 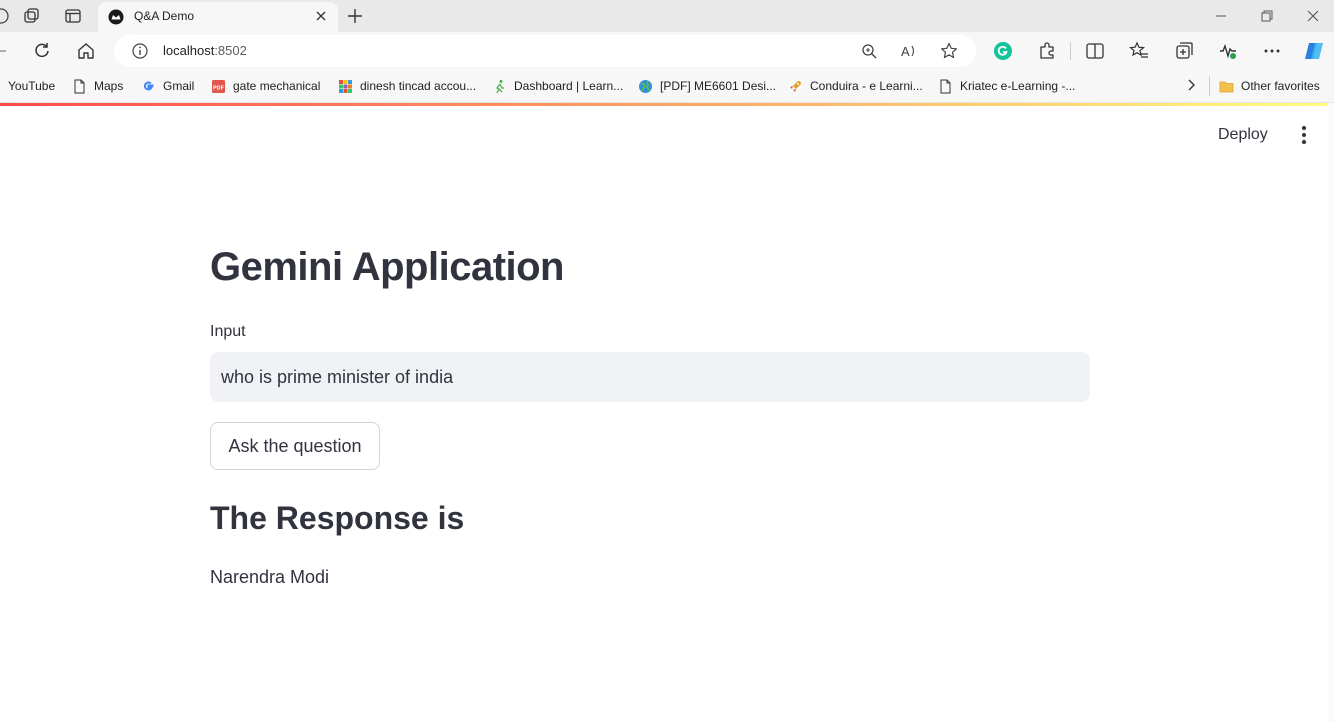 What do you see at coordinates (1221, 16) in the screenshot?
I see `minimize-icon` at bounding box center [1221, 16].